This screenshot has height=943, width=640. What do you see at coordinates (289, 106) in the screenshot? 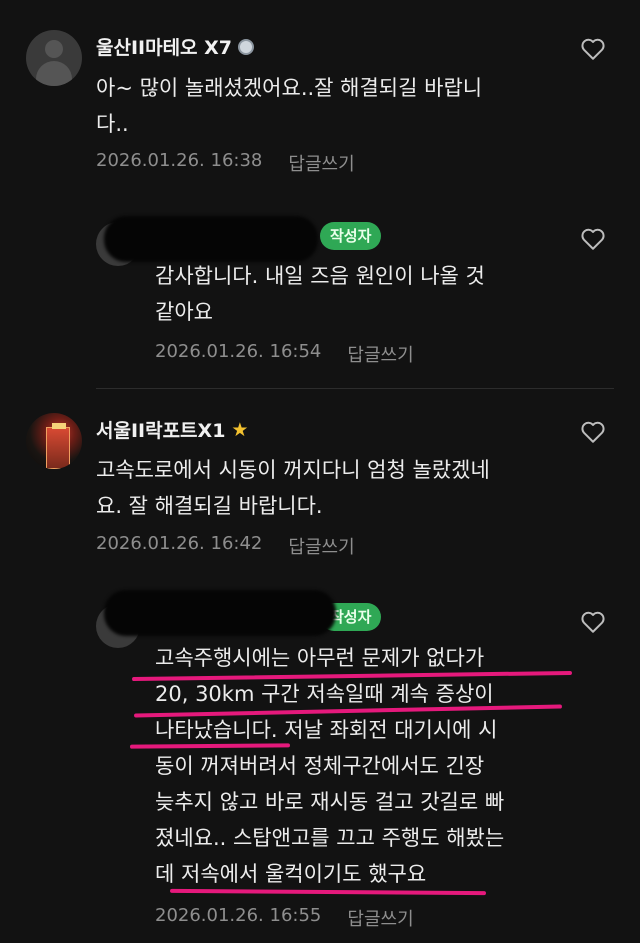
I see `comment-text: 아~ 많이 놀래셨겠어요..잘 해결되길 바랍니 다..` at bounding box center [289, 106].